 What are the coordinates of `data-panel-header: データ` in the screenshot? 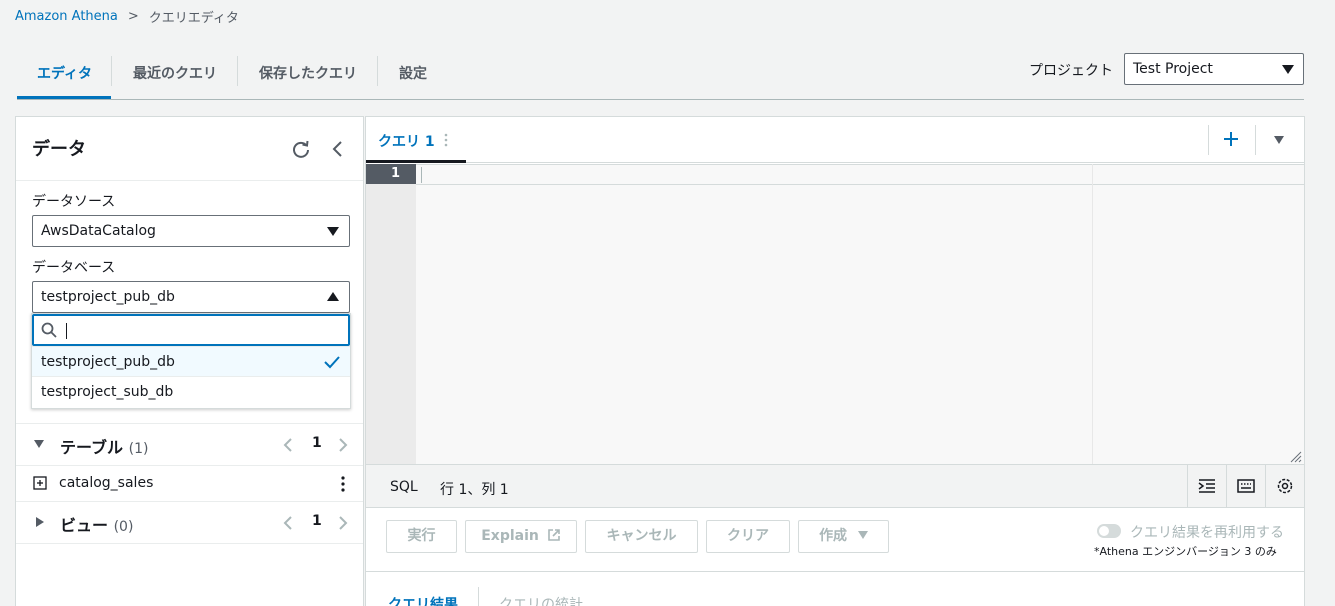 It's located at (189, 149).